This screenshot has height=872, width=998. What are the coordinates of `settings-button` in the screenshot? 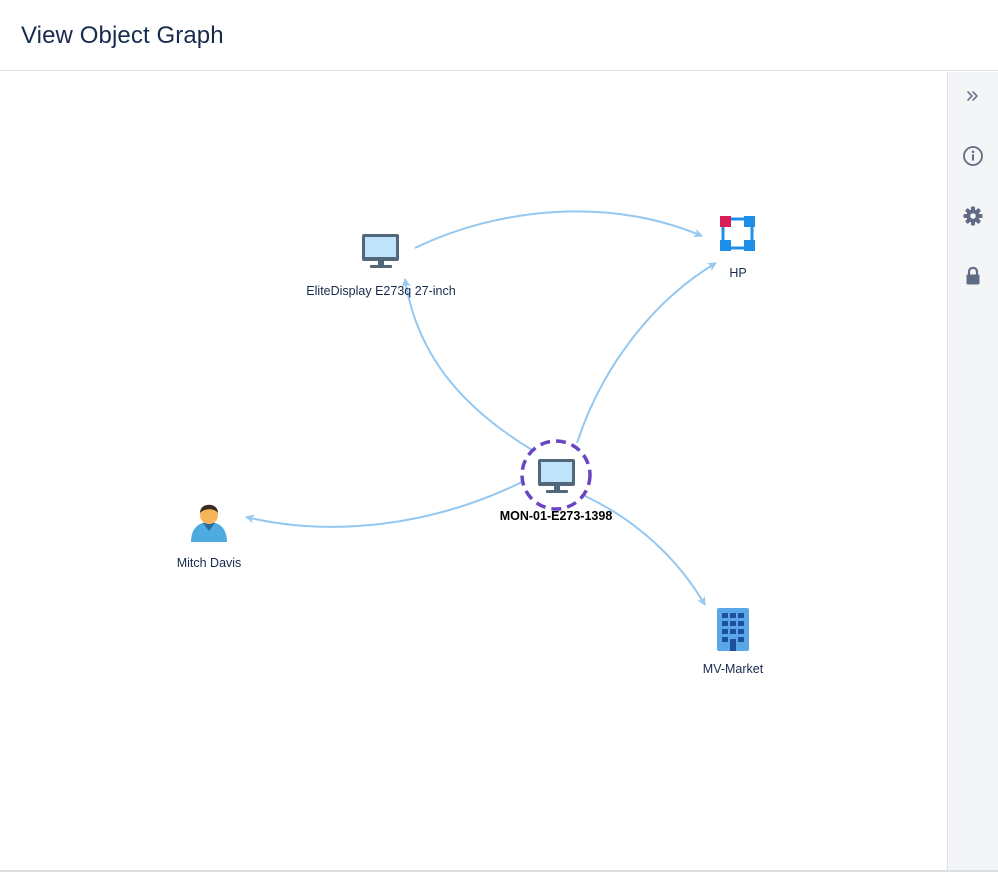 It's located at (973, 216).